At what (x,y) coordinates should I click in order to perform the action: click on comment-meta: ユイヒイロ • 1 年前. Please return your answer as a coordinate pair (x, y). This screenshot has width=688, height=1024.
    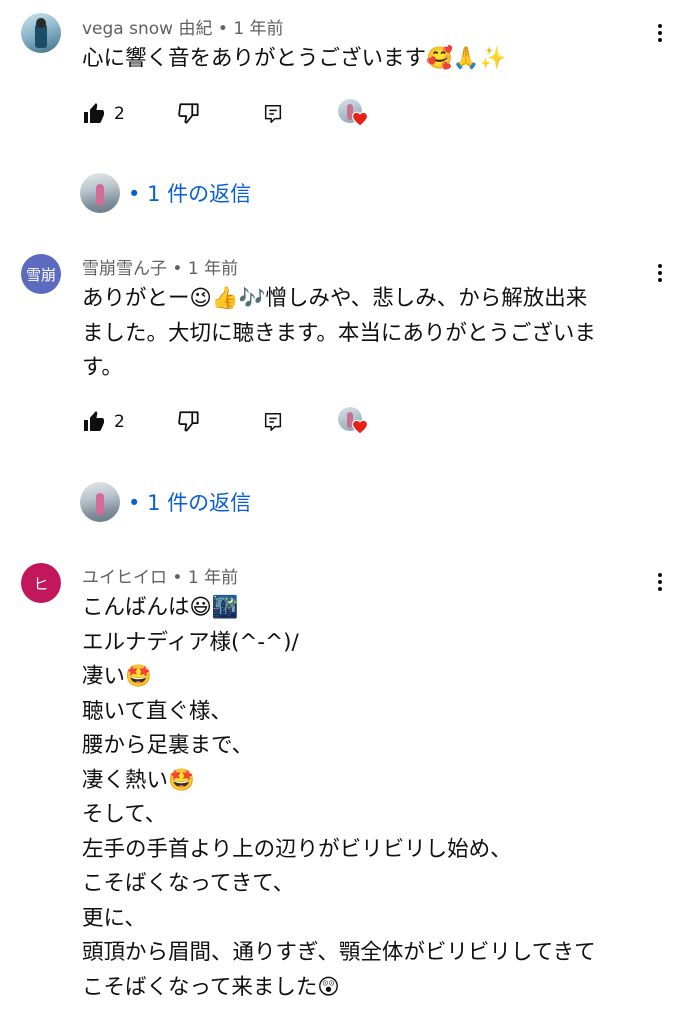
    Looking at the image, I should click on (160, 578).